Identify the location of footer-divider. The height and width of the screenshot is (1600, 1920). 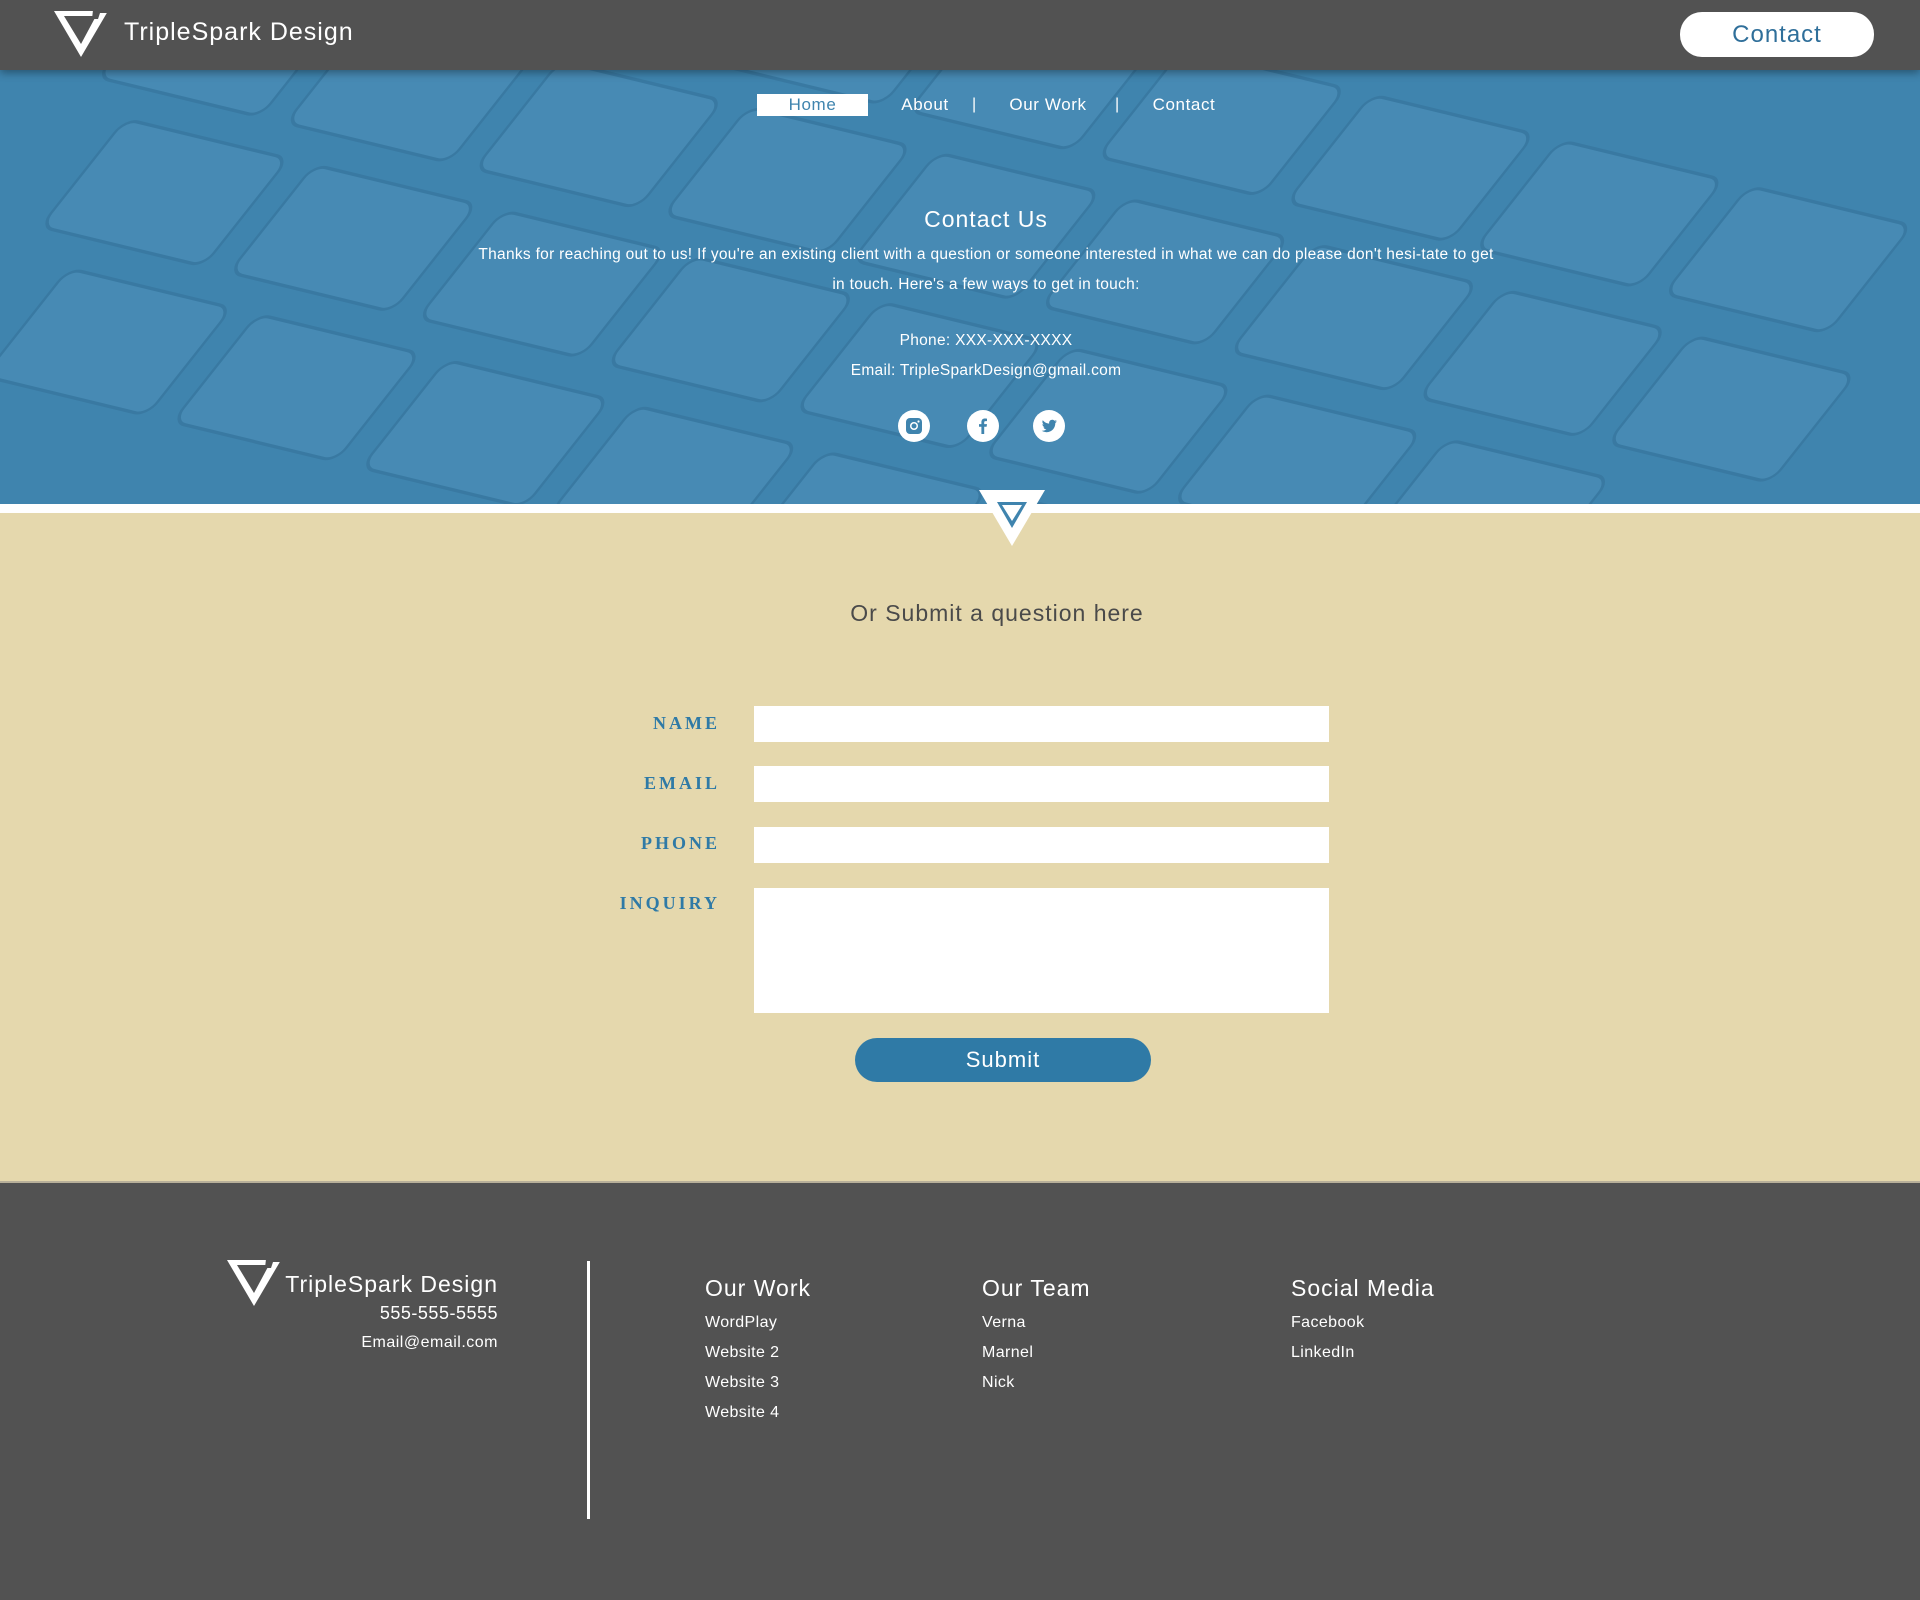
(588, 1390).